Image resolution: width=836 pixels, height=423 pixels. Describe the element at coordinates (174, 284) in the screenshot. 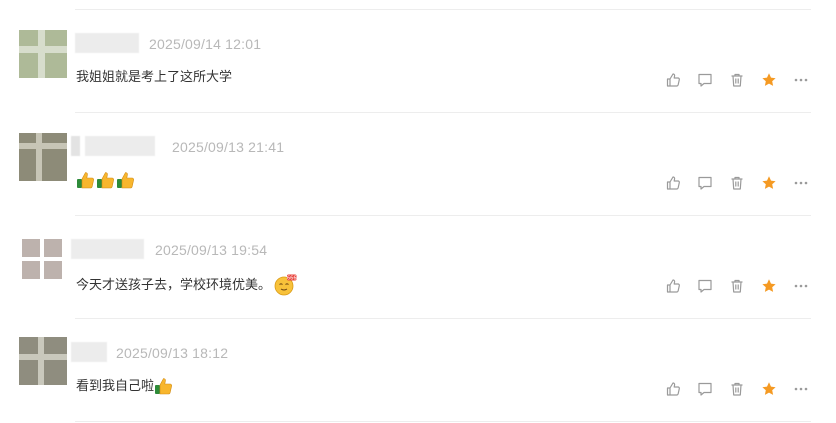

I see `comment-text-content: 今天才送孩子去，学校环境优美。` at that location.